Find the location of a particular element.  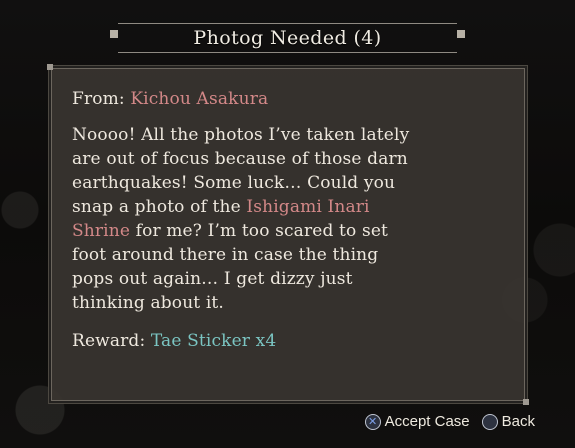

accept-case-button: ✕ Accept Case is located at coordinates (417, 421).